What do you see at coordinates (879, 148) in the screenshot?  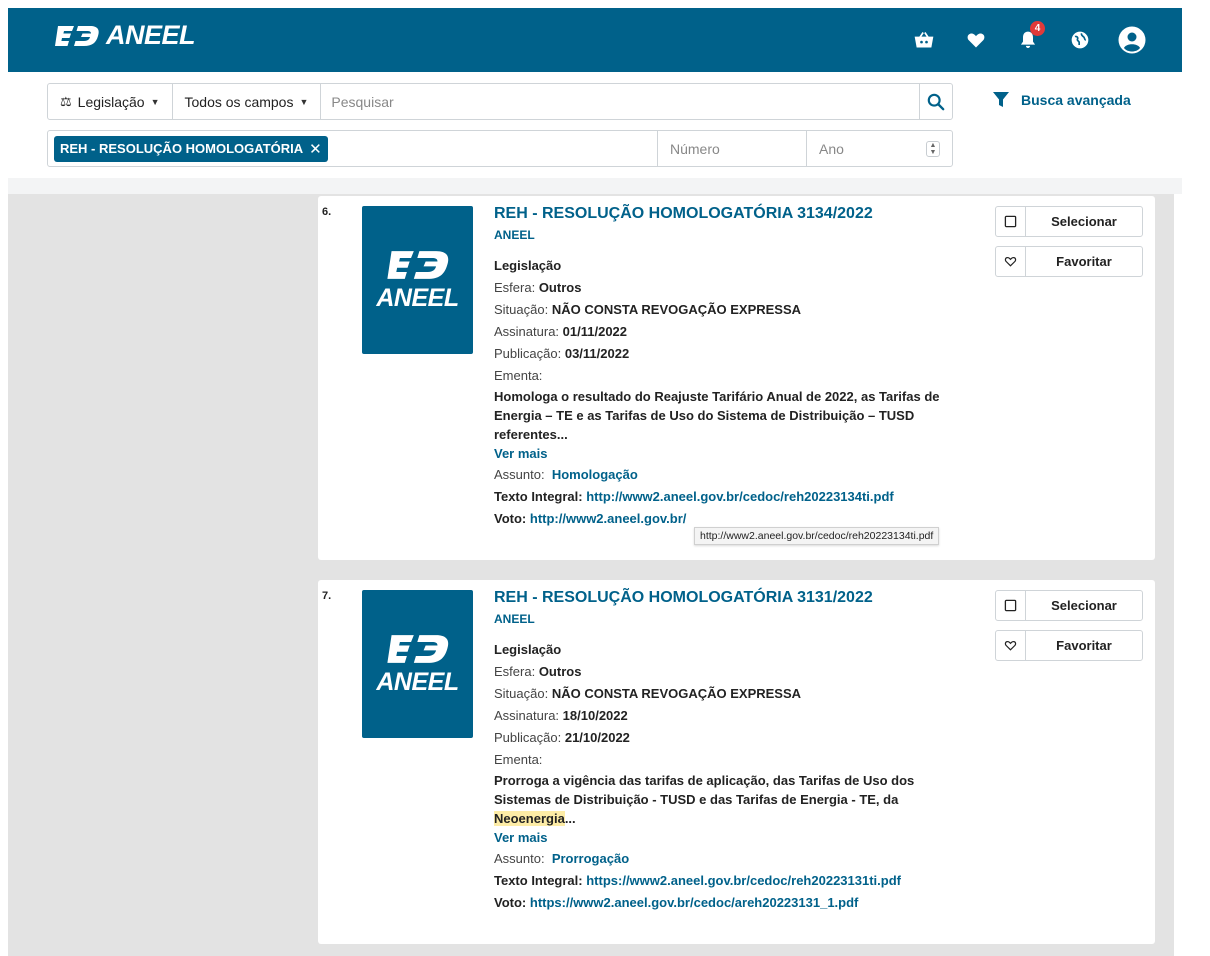 I see `ano-field: ▲▼` at bounding box center [879, 148].